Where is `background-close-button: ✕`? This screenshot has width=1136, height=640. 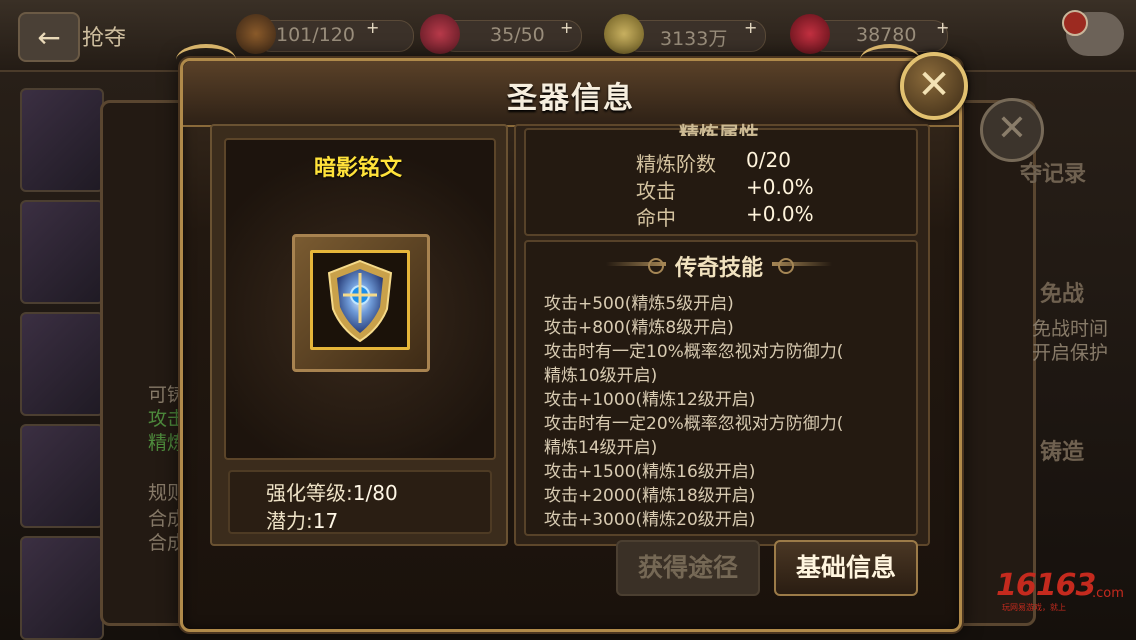 background-close-button: ✕ is located at coordinates (1012, 130).